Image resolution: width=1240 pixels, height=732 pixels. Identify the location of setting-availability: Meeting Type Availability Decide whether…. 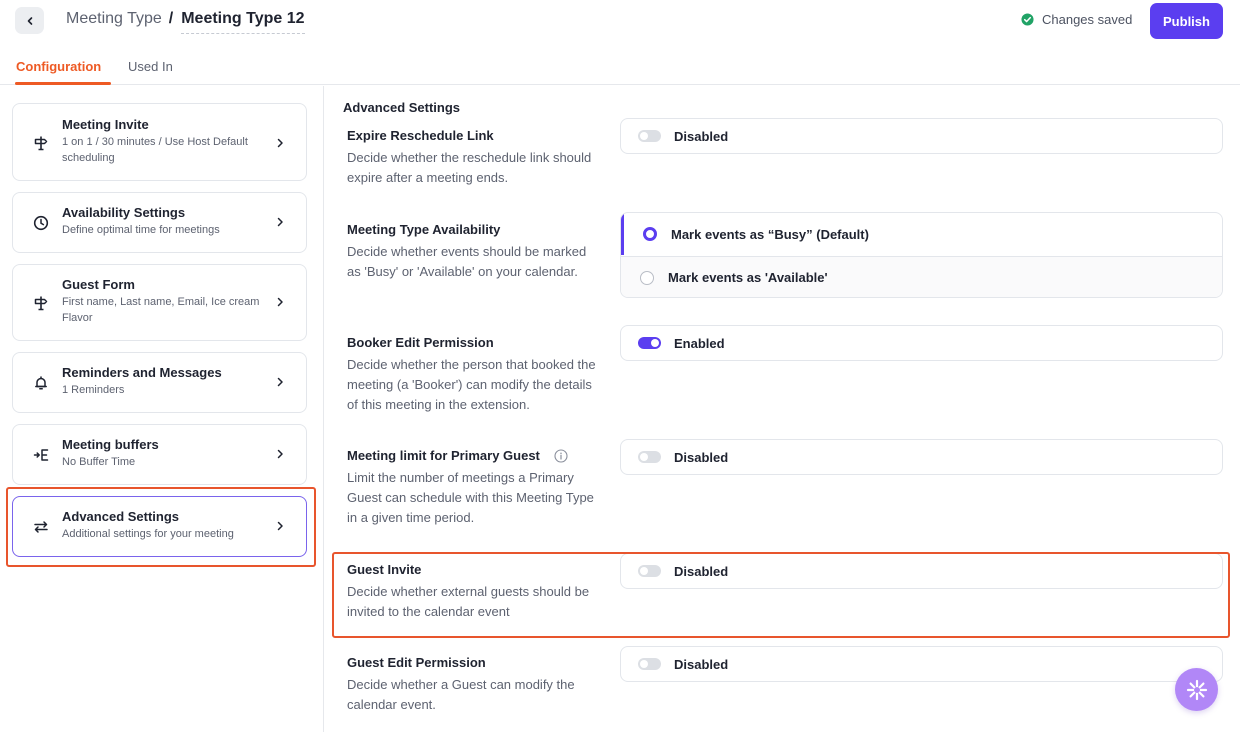
(472, 252).